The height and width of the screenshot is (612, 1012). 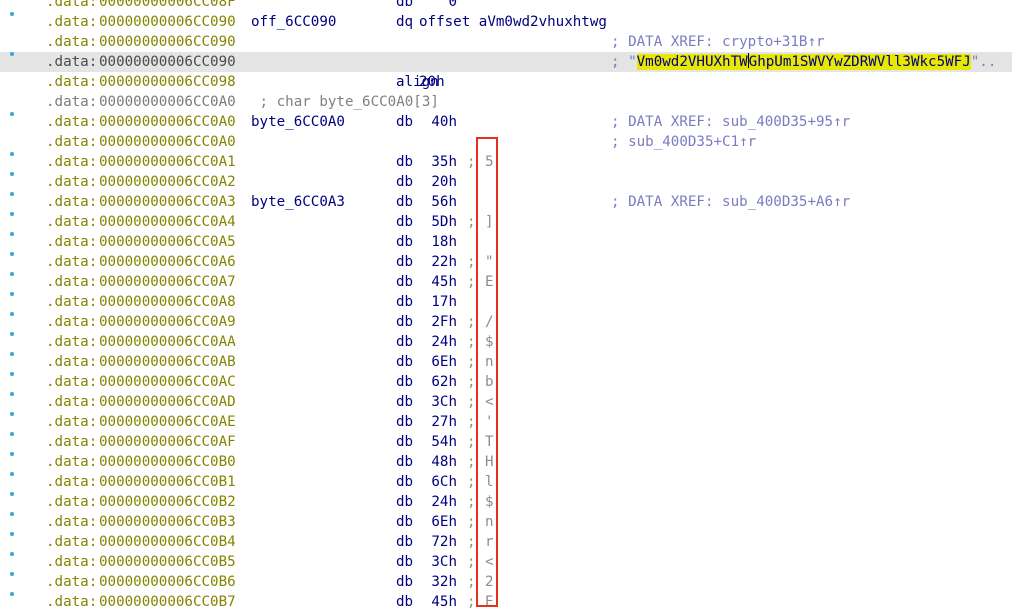 What do you see at coordinates (167, 322) in the screenshot?
I see `address: 00000000006CC0A9` at bounding box center [167, 322].